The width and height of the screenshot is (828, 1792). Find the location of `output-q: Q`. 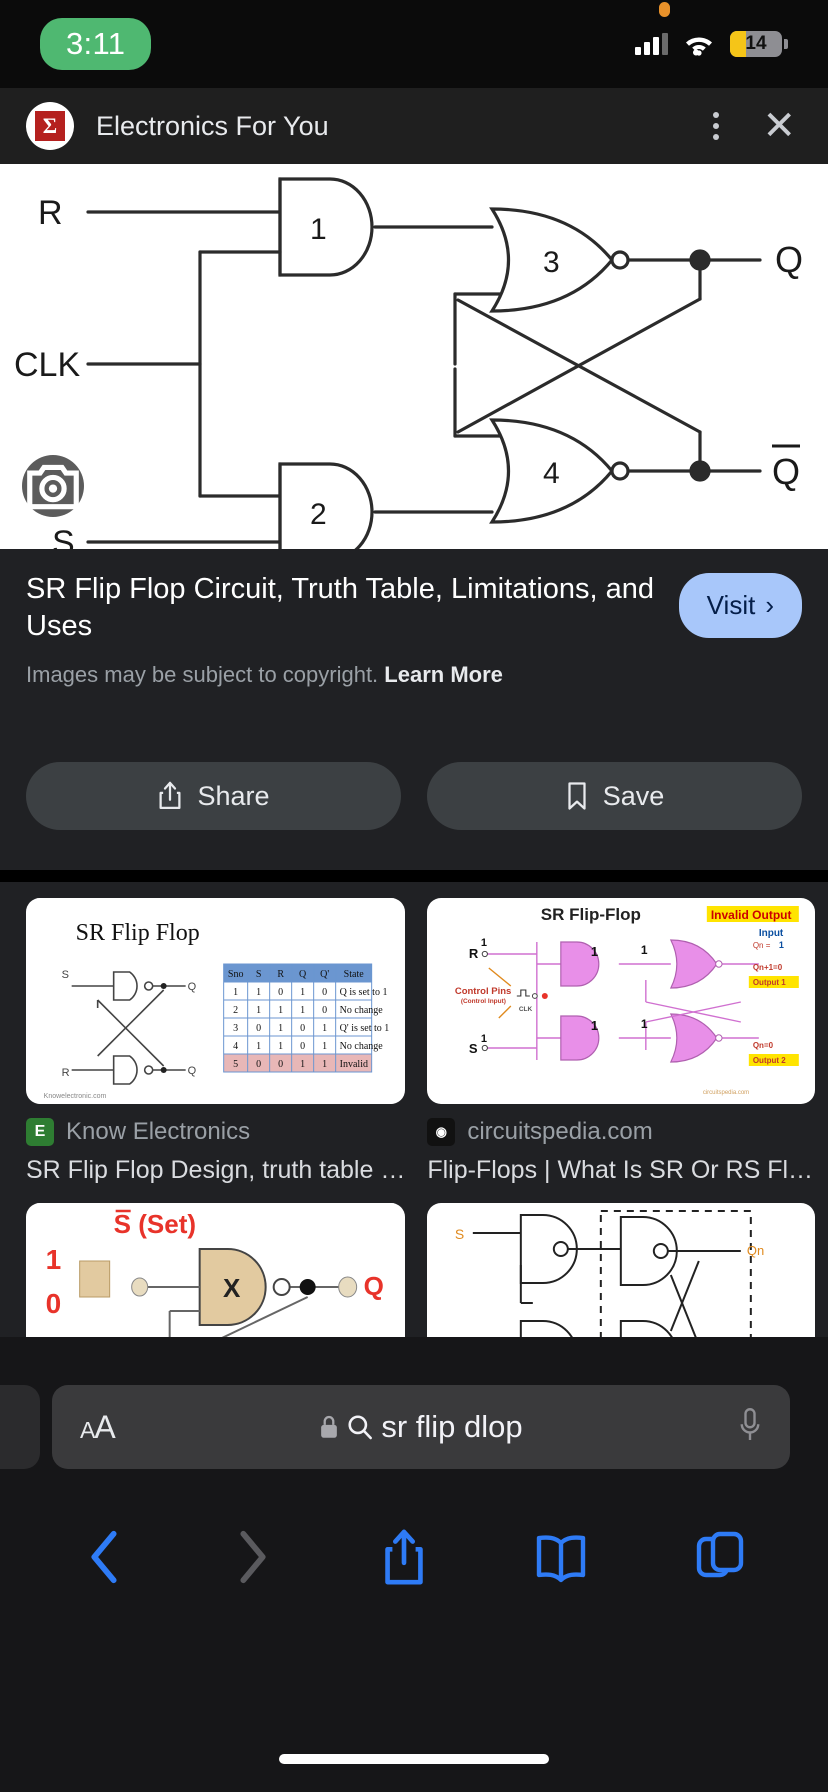

output-q: Q is located at coordinates (374, 1286).